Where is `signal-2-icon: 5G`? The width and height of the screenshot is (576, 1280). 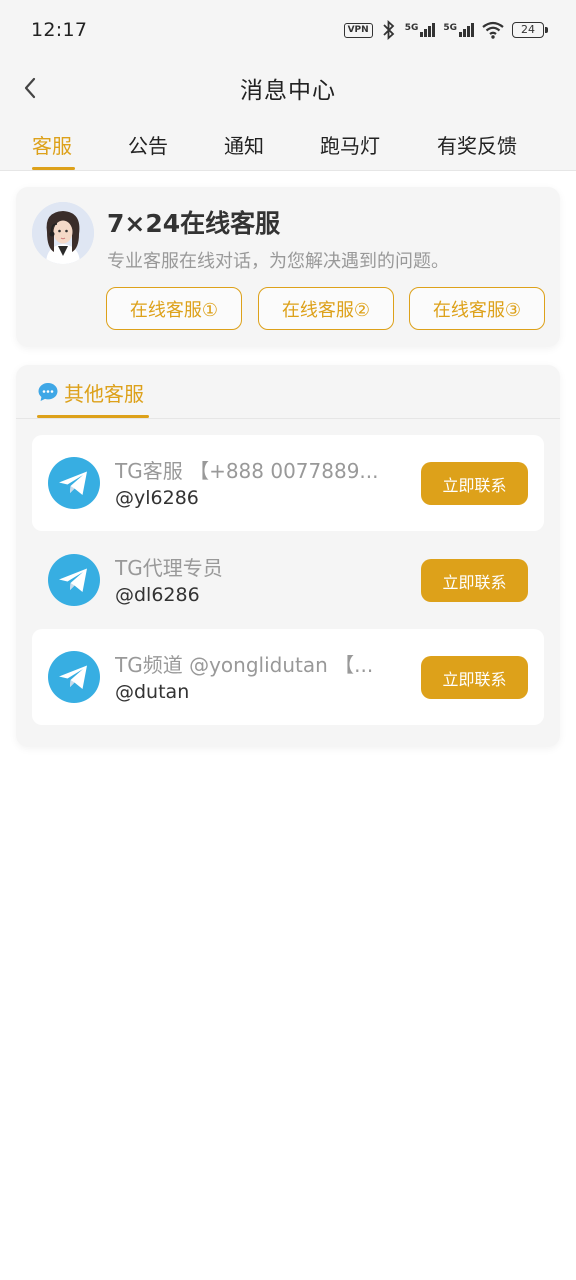
signal-2-icon: 5G is located at coordinates (458, 30).